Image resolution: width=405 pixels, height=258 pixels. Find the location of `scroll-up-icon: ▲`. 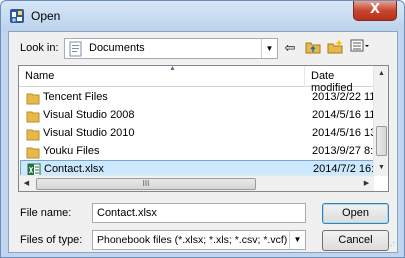

scroll-up-icon: ▲ is located at coordinates (381, 74).